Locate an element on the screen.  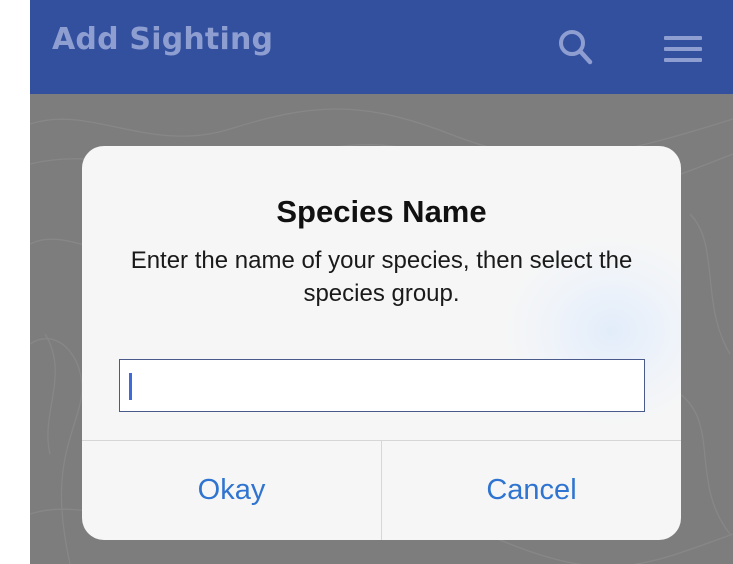
cancel-button: Cancel is located at coordinates (531, 490).